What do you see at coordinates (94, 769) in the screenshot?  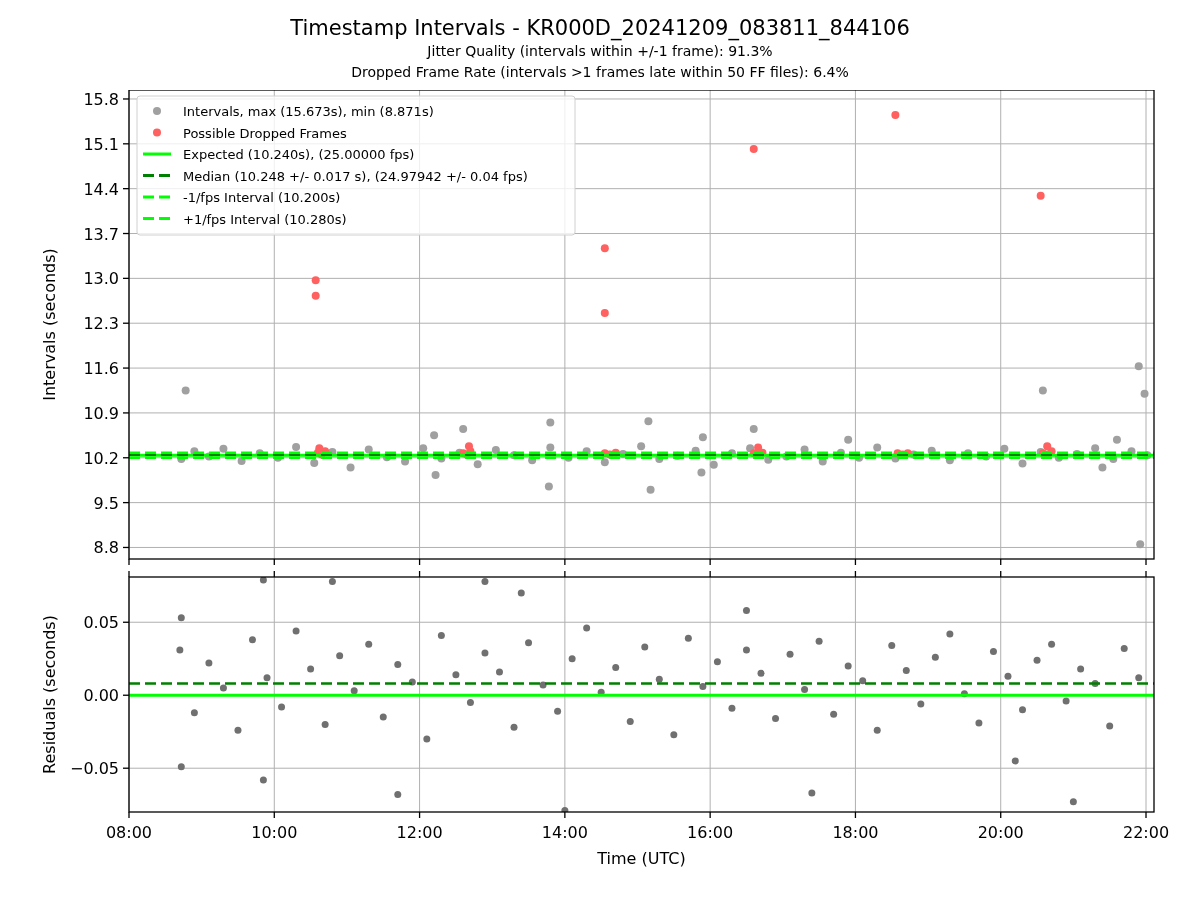 I see `y-tick-label: −0.05` at bounding box center [94, 769].